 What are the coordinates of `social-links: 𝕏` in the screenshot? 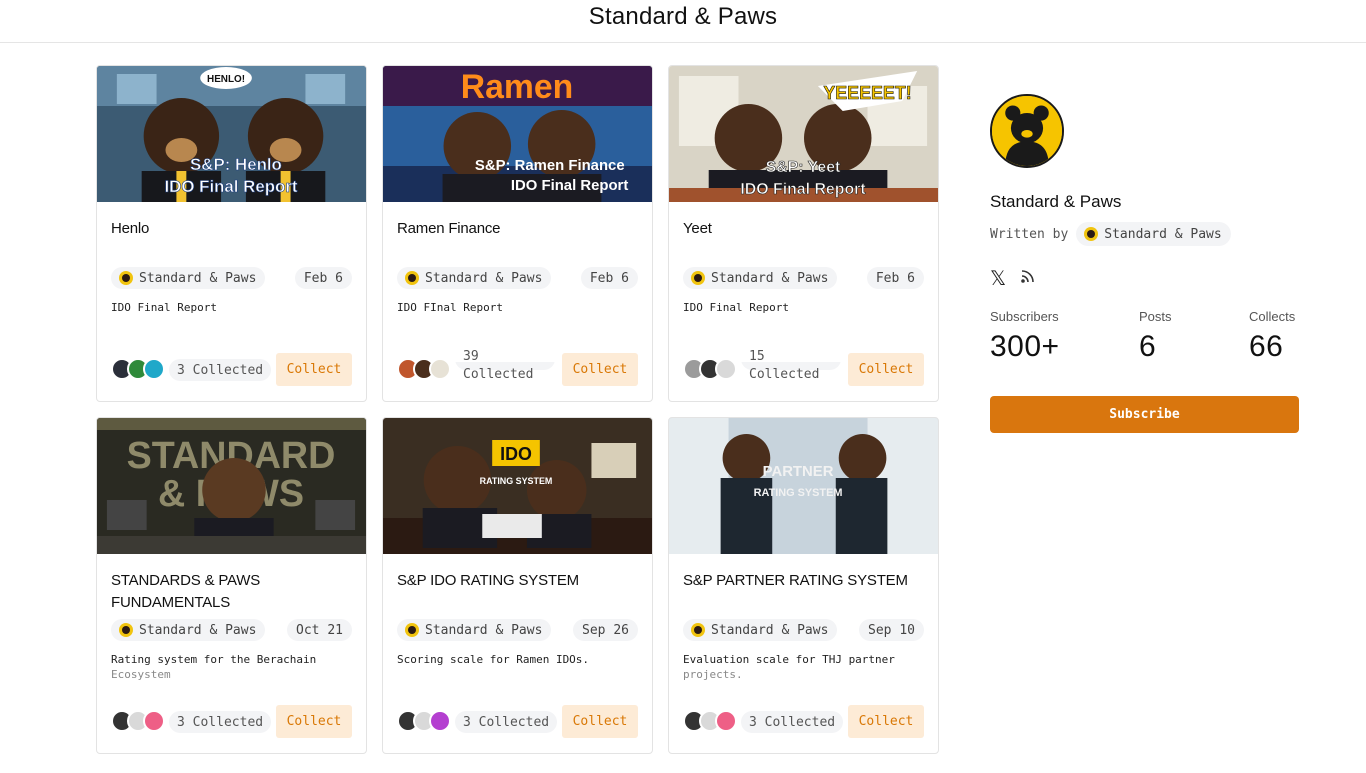 It's located at (1013, 278).